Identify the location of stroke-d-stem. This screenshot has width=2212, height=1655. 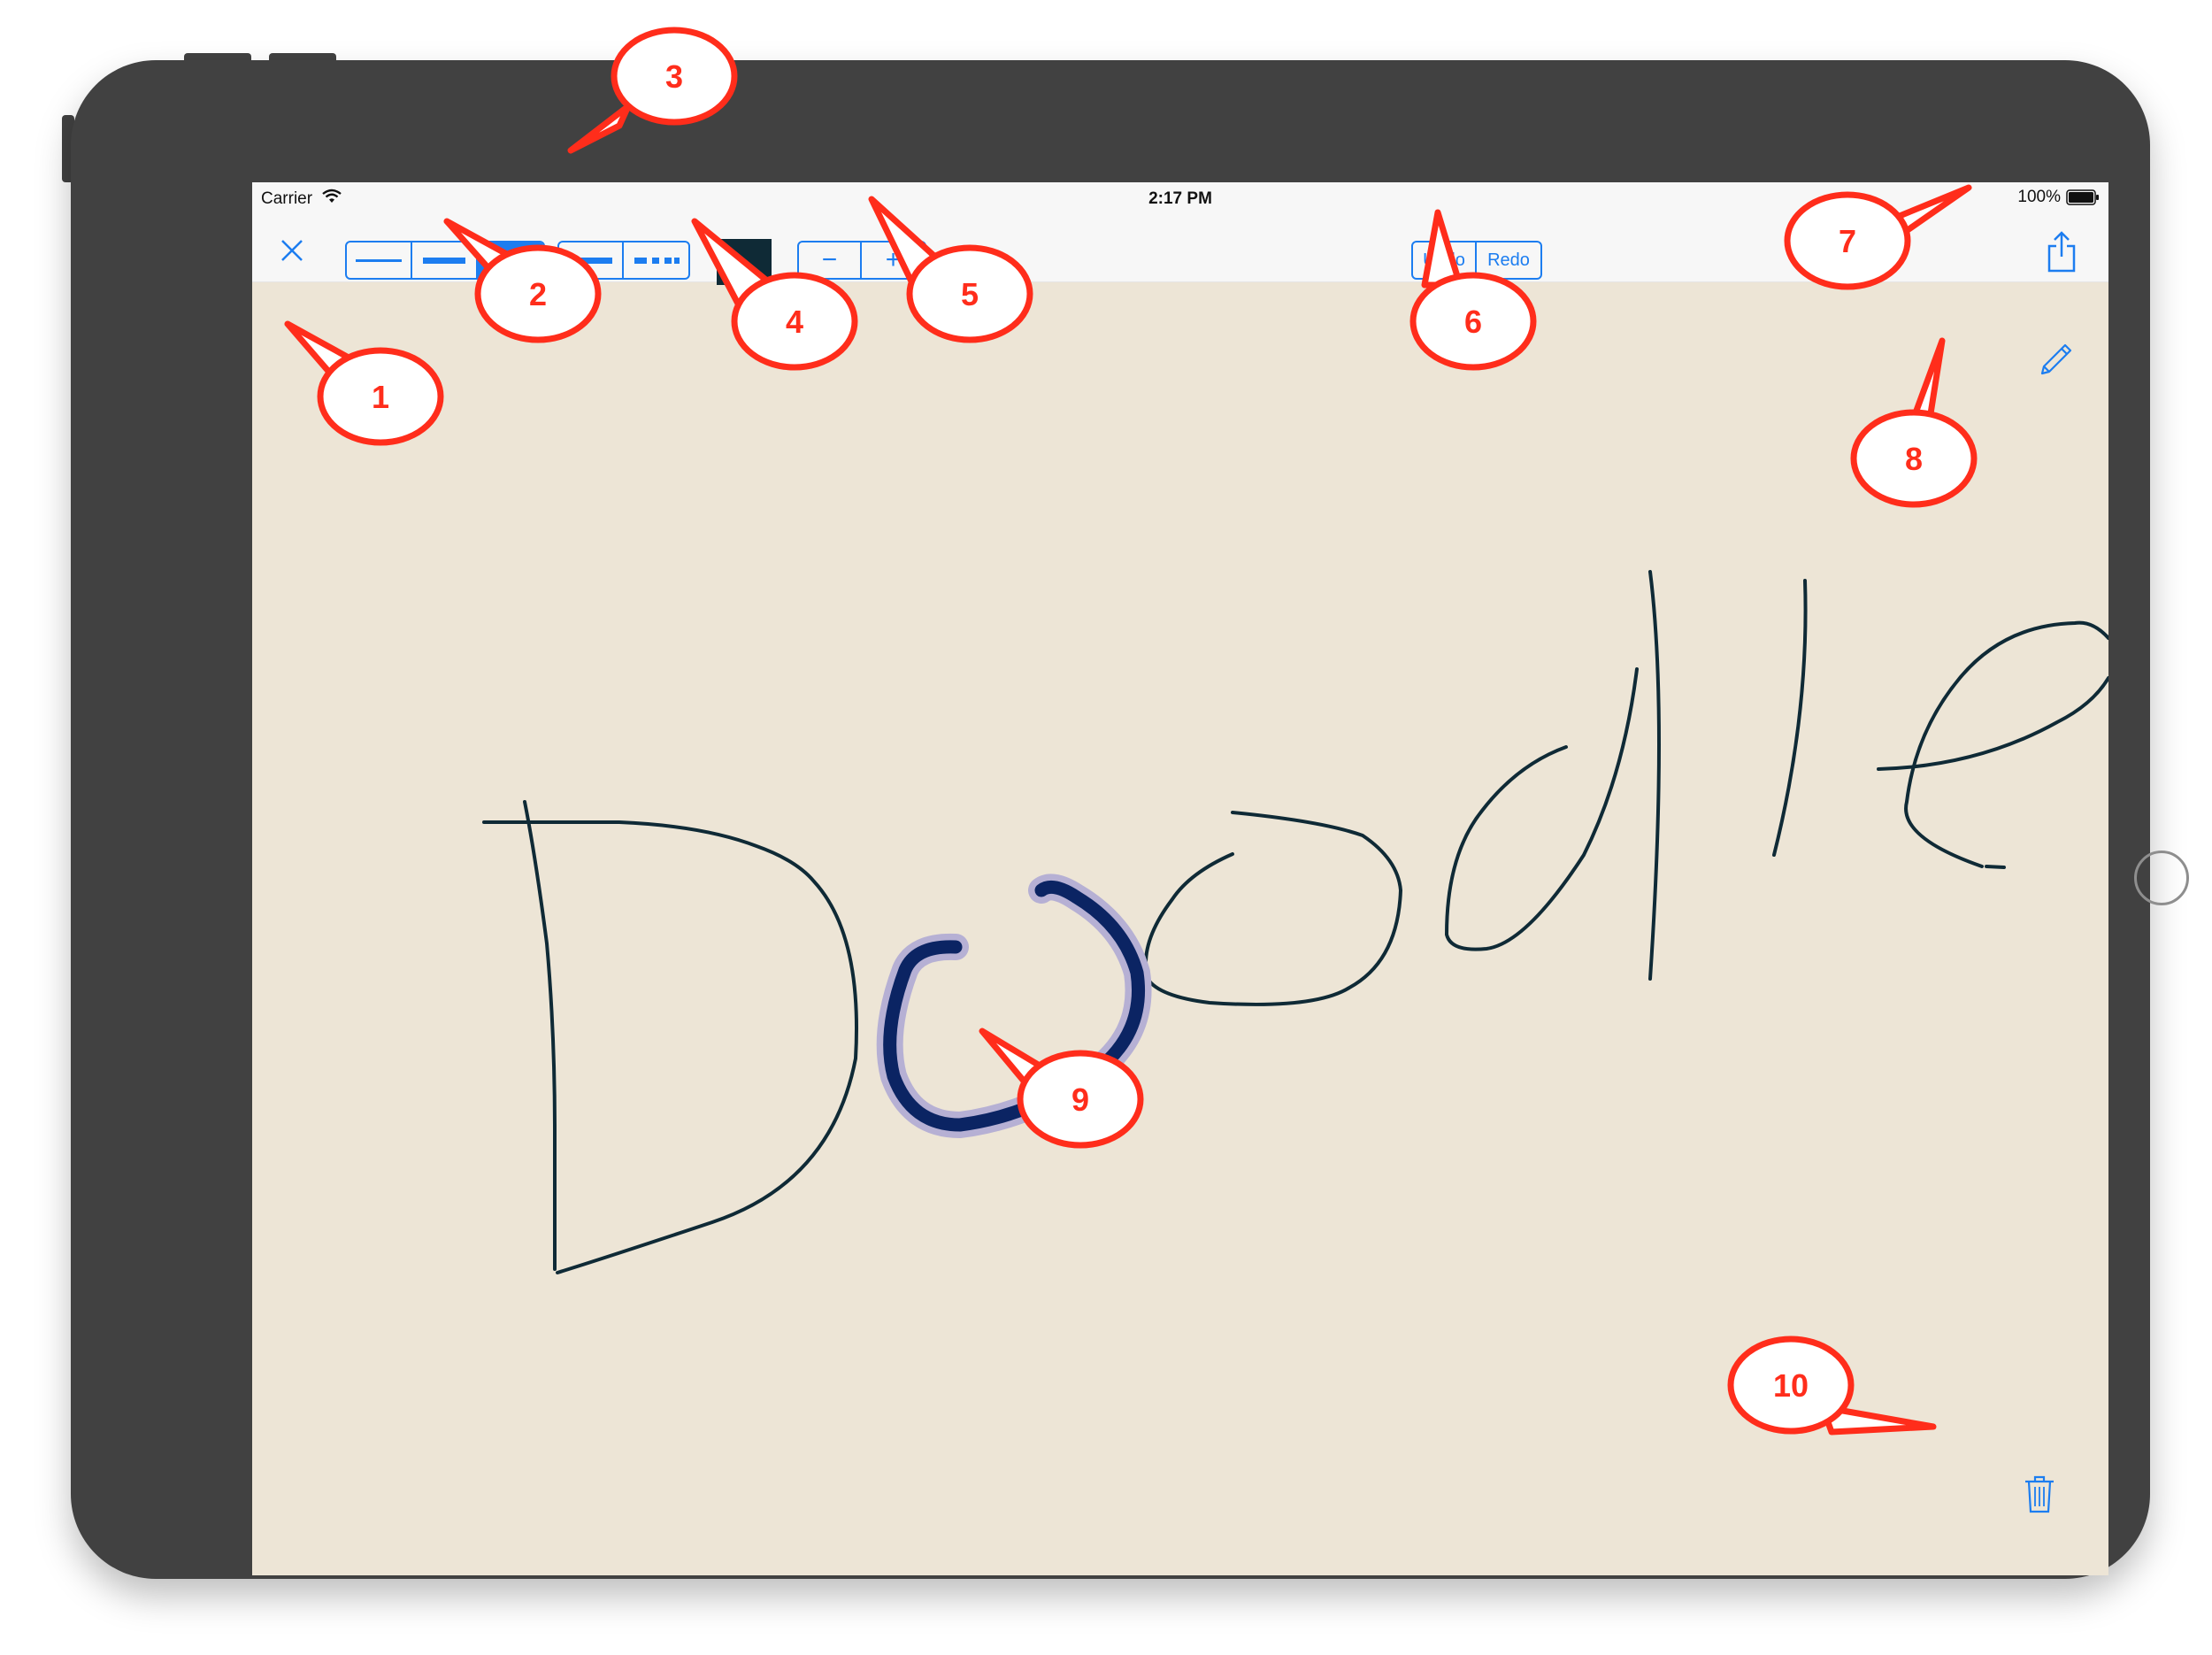
(1655, 775).